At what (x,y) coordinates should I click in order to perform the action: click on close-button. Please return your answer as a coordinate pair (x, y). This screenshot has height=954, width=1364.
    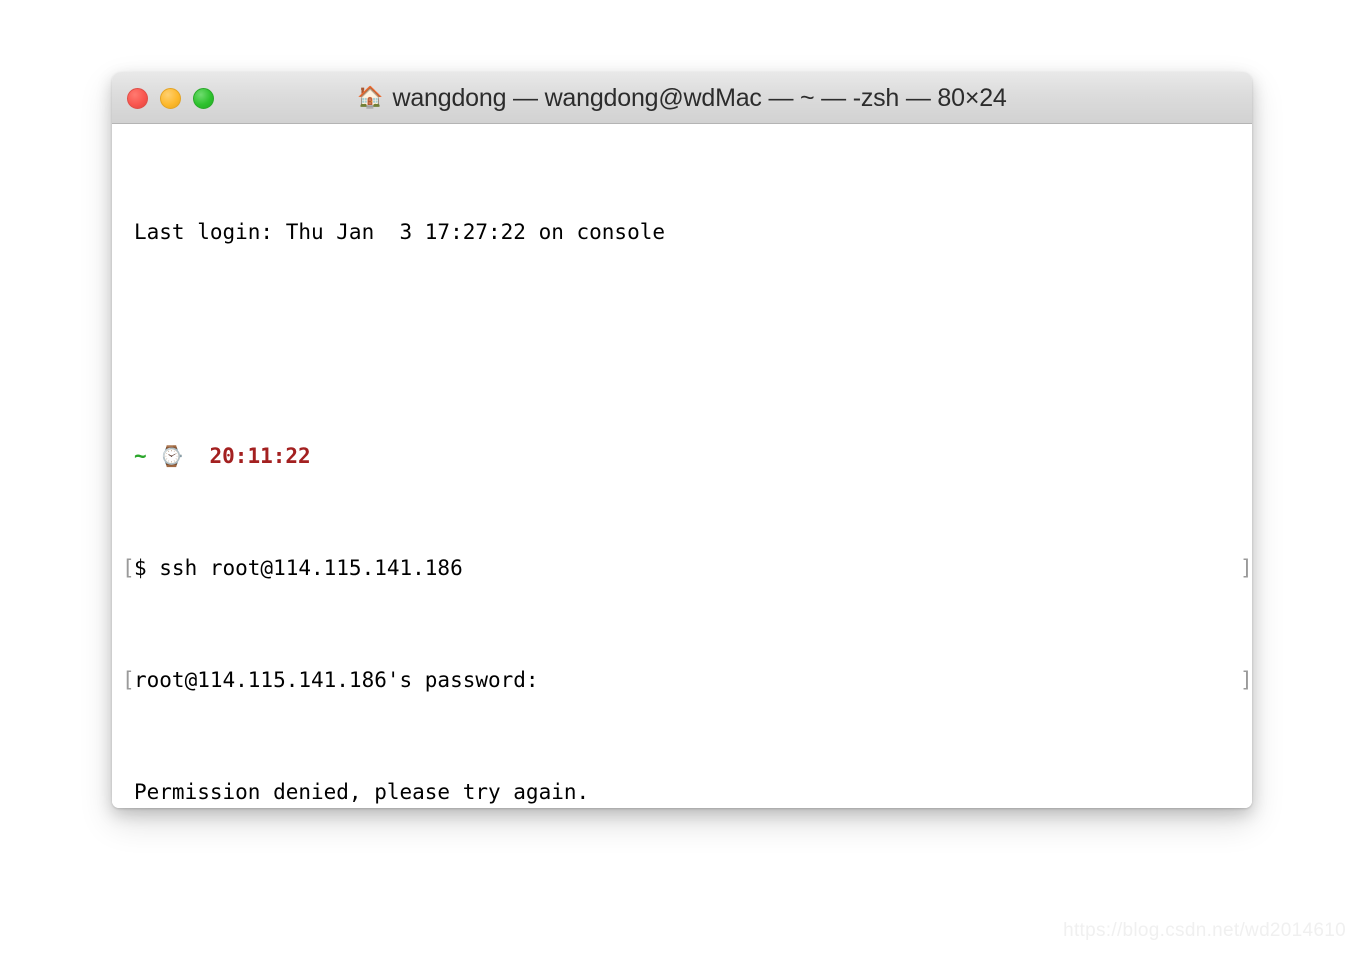
    Looking at the image, I should click on (137, 98).